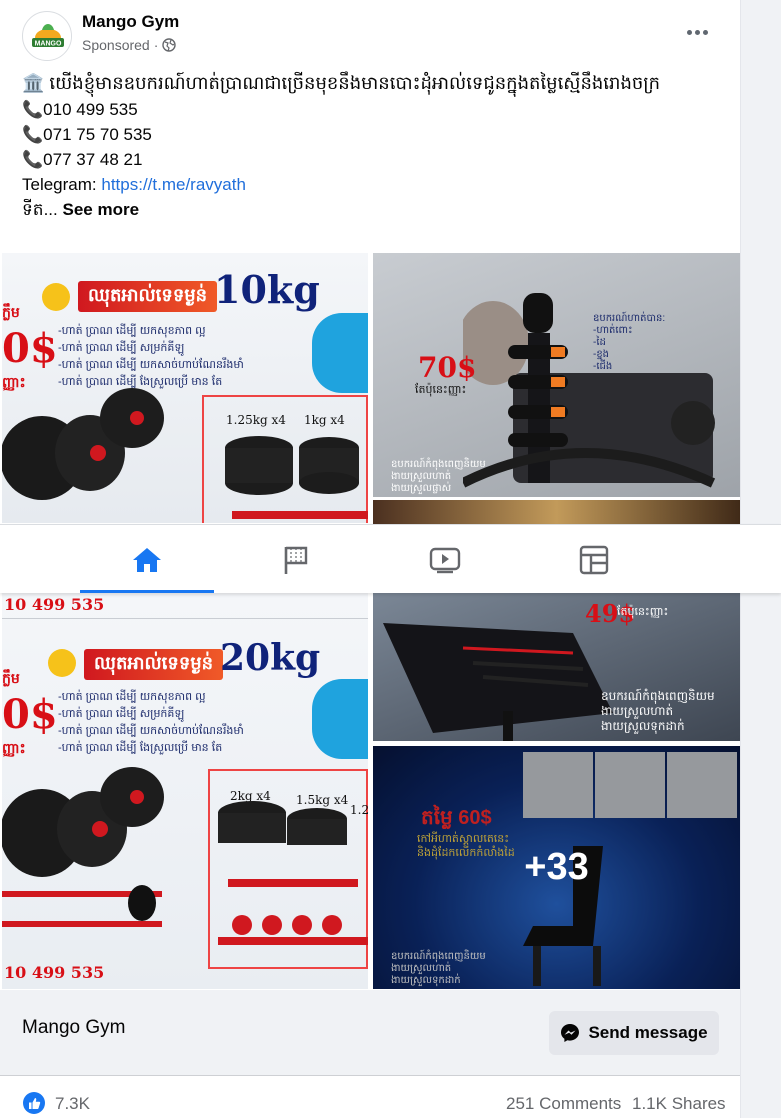 Image resolution: width=781 pixels, height=1118 pixels. What do you see at coordinates (570, 1033) in the screenshot?
I see `messenger-icon` at bounding box center [570, 1033].